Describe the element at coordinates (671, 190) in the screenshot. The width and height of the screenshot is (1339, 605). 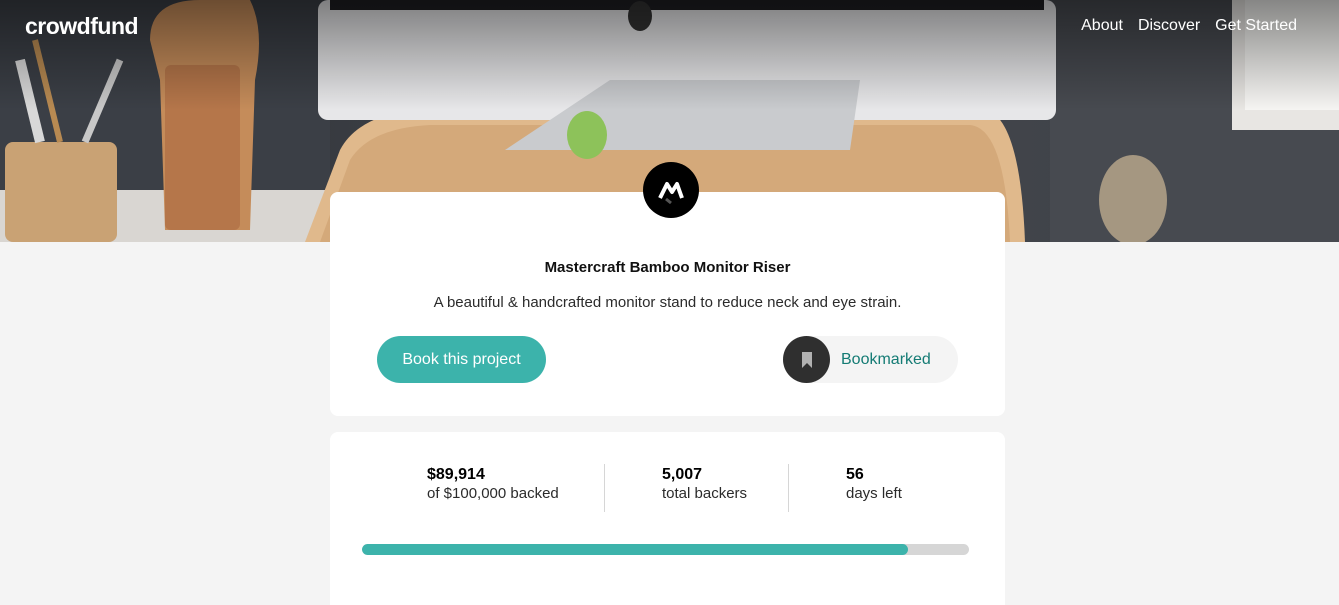
I see `mastercraft-logo-icon` at that location.